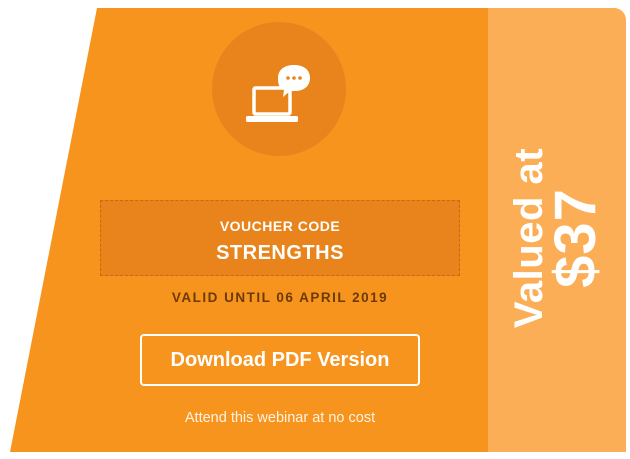 This screenshot has width=630, height=459. Describe the element at coordinates (280, 418) in the screenshot. I see `attend-note: Attend this webinar at no cost` at that location.